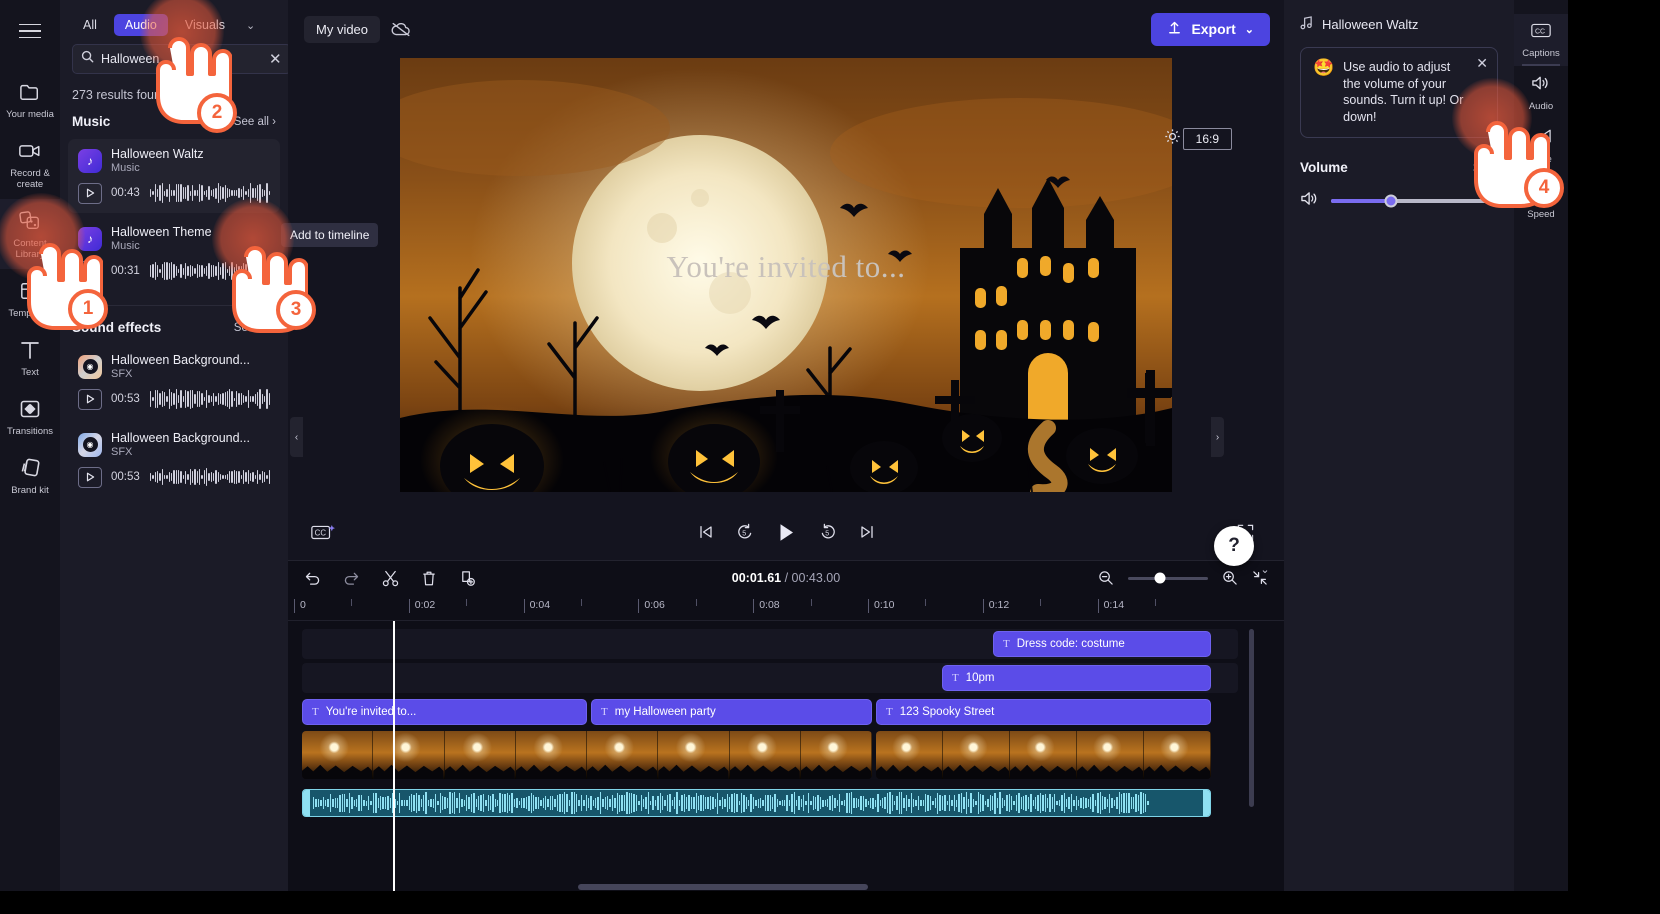 Image resolution: width=1660 pixels, height=914 pixels. Describe the element at coordinates (312, 578) in the screenshot. I see `undo-icon` at that location.